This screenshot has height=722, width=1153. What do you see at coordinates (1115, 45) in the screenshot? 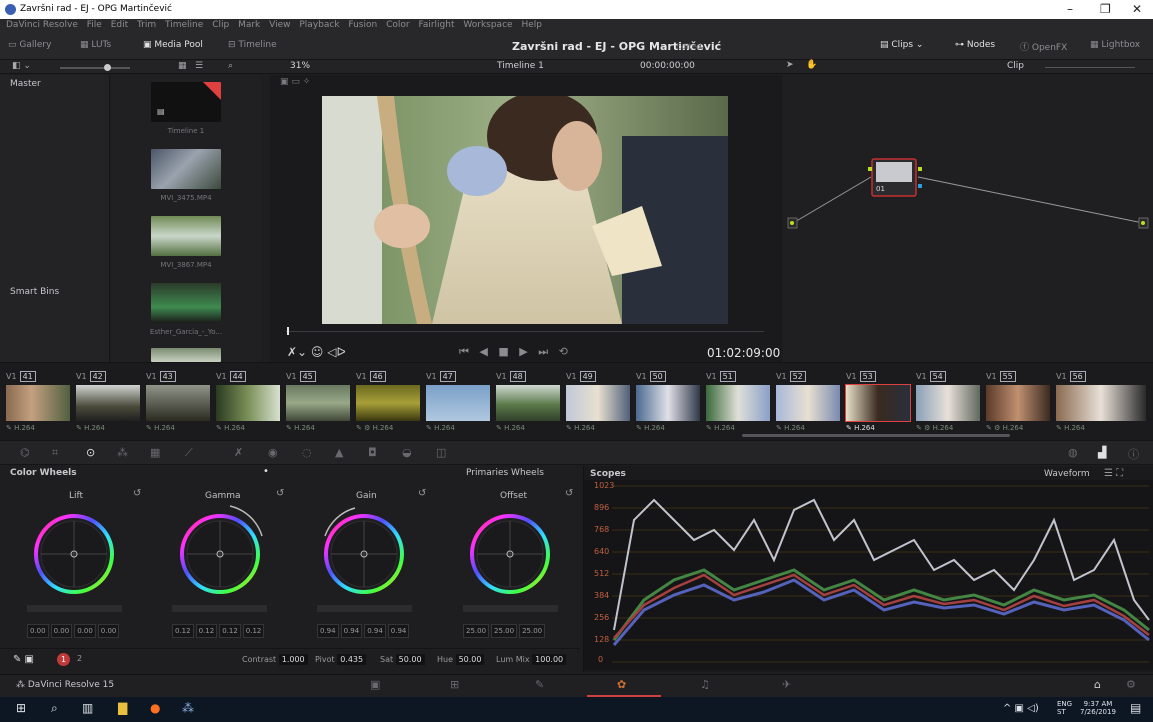
I see `lightbox-button: ▦ Lightbox` at bounding box center [1115, 45].